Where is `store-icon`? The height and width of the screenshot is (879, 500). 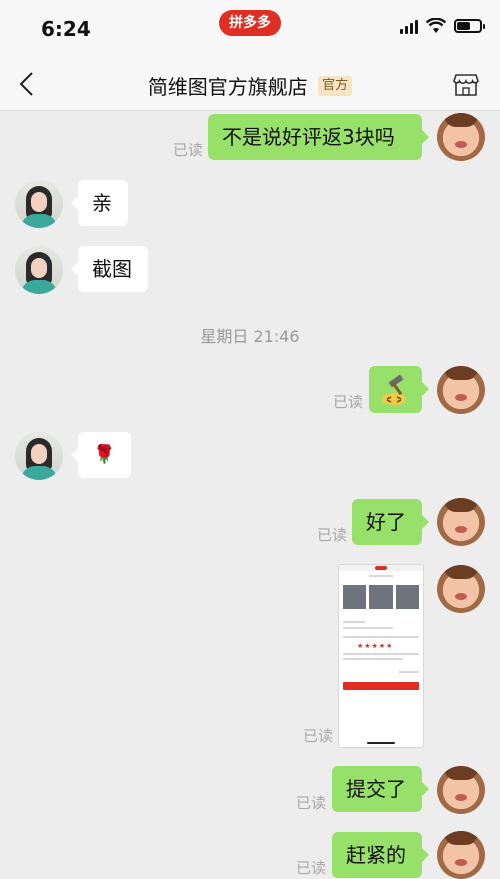
store-icon is located at coordinates (466, 84).